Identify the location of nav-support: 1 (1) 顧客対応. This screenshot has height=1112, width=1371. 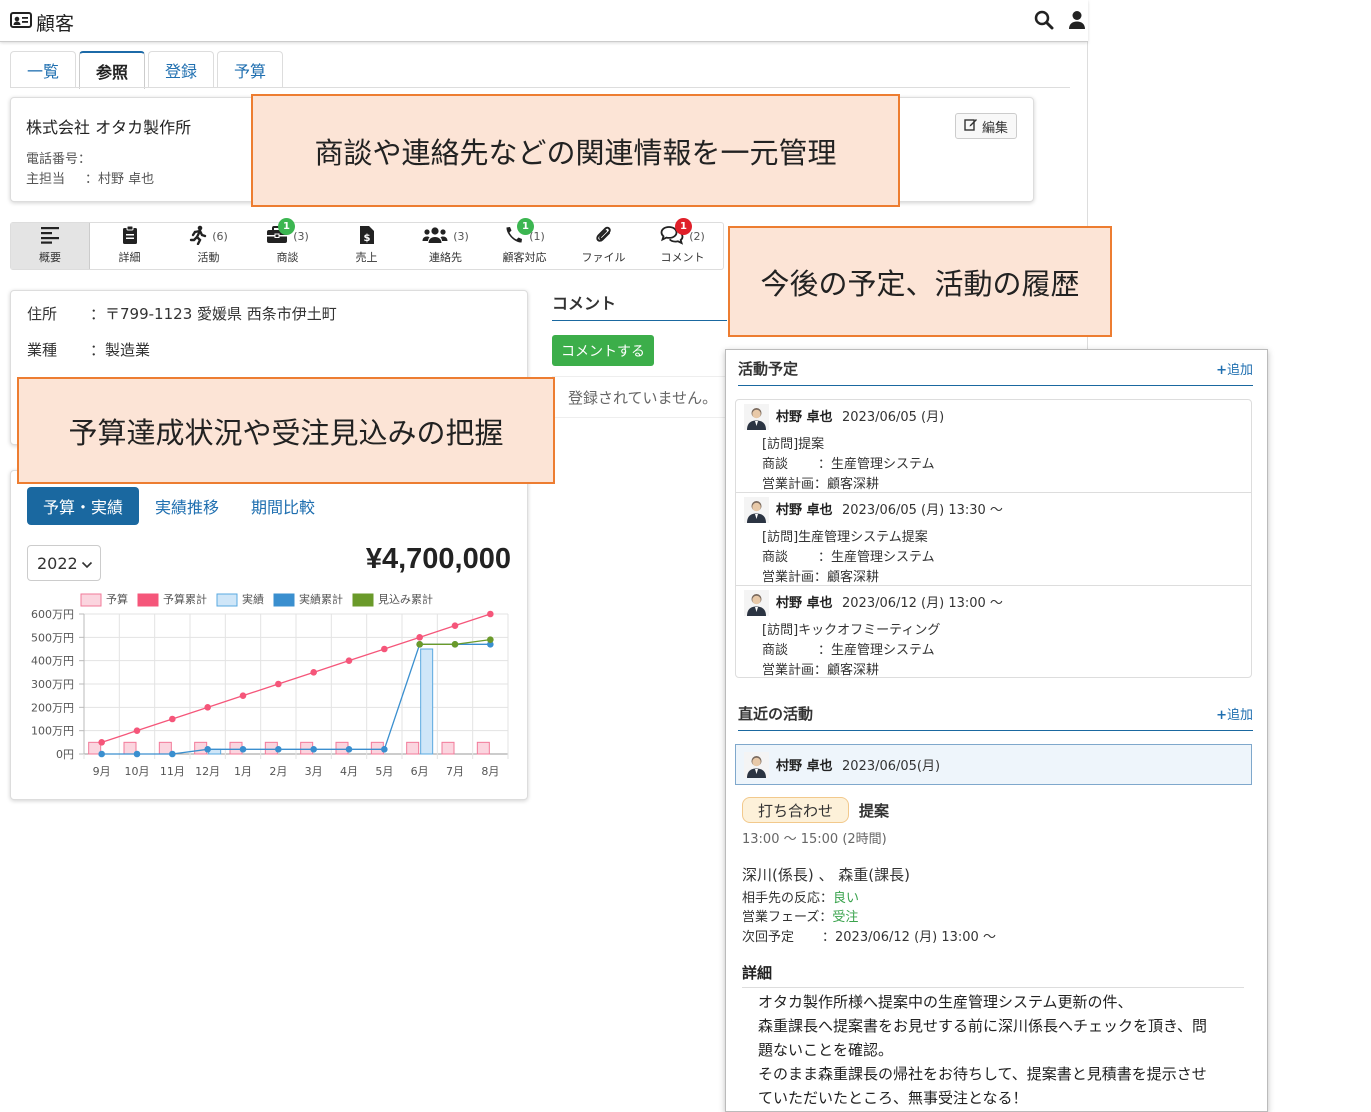
(524, 243).